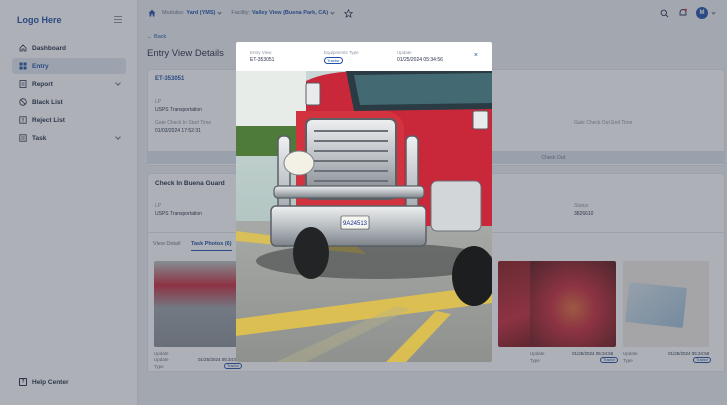  I want to click on close-icon: ×, so click(476, 55).